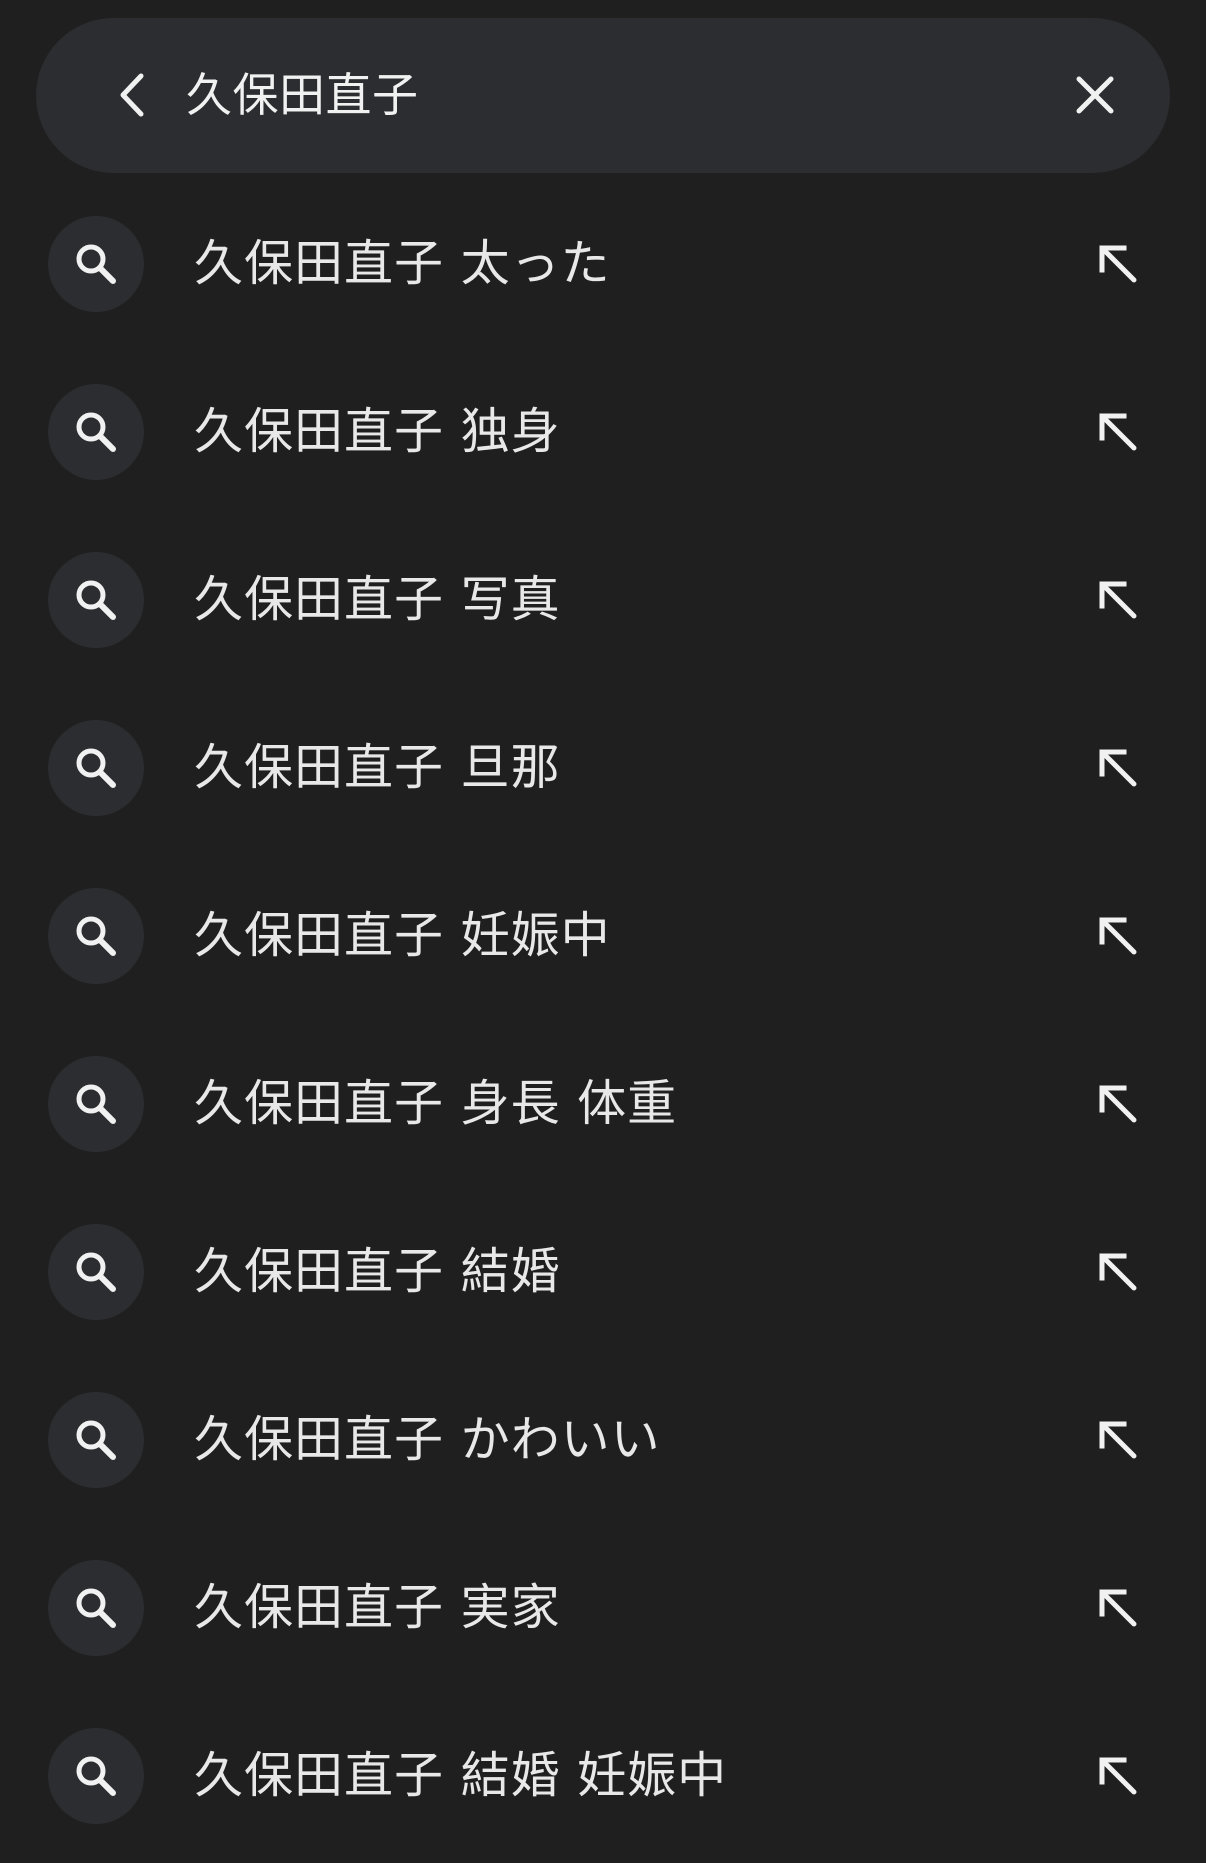 The width and height of the screenshot is (1206, 1863). Describe the element at coordinates (377, 1607) in the screenshot. I see `suggestion-text: 久保田直子 実家` at that location.